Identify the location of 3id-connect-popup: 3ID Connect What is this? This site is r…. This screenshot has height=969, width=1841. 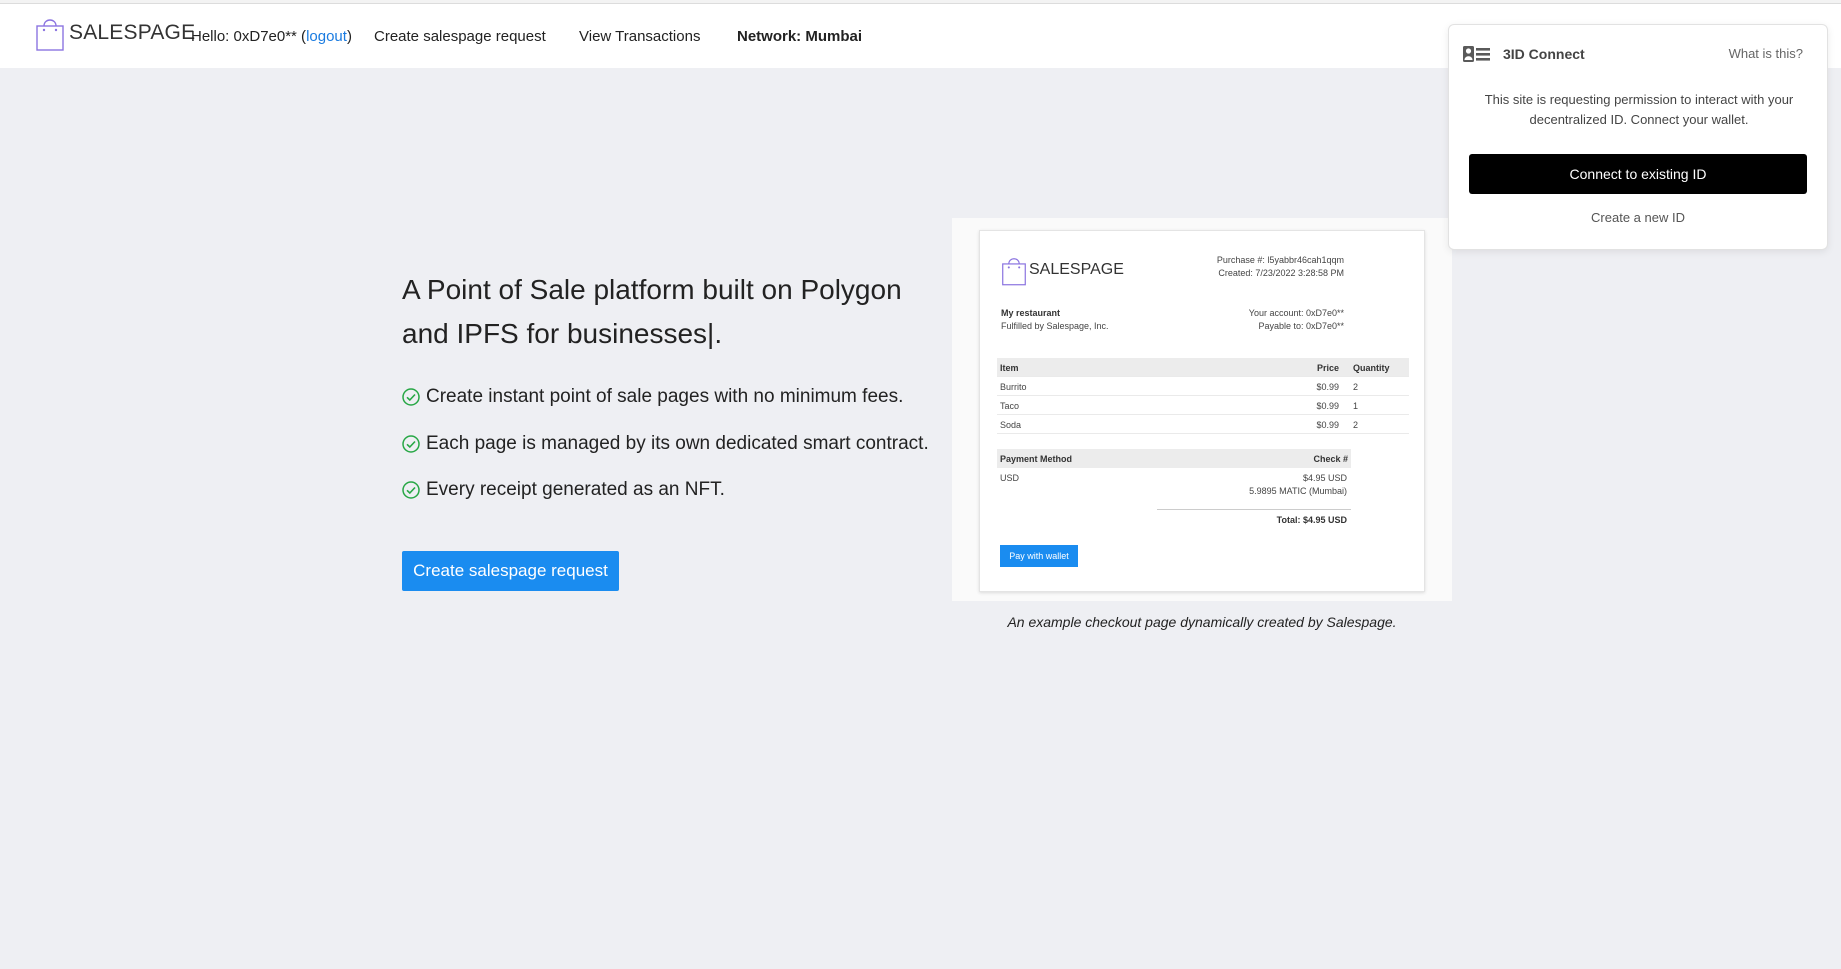
(1638, 137).